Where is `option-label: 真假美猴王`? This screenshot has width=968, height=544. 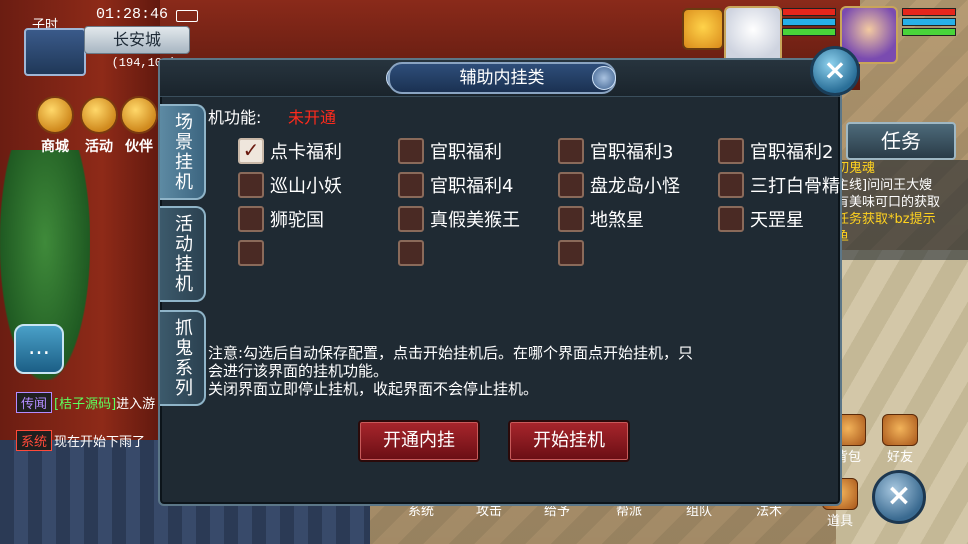 option-label: 真假美猴王 is located at coordinates (475, 220).